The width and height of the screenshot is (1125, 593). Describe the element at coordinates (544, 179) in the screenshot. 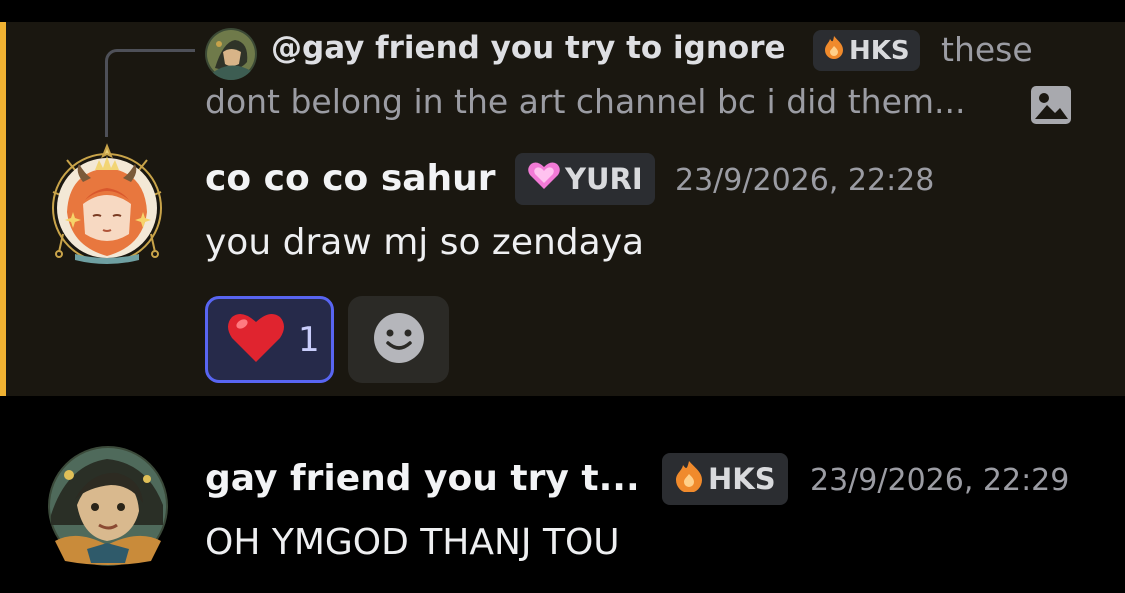

I see `heart-icon` at that location.